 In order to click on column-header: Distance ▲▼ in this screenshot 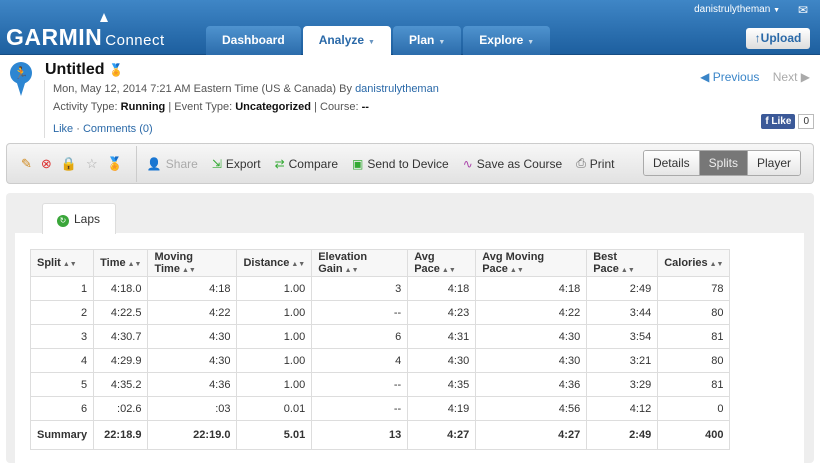, I will do `click(274, 263)`.